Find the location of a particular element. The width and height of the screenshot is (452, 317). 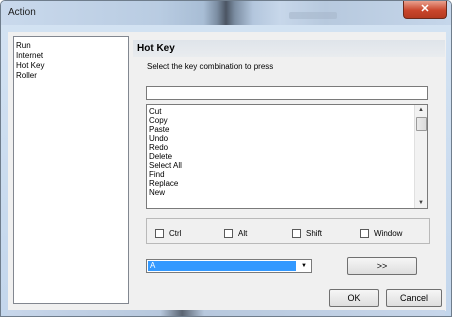

key-combination-input is located at coordinates (287, 93).